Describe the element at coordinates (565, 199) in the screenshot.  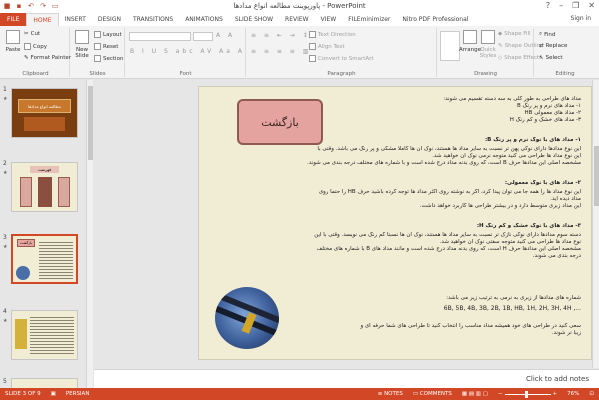
I see `section-line: مداد دیده اید.` at that location.